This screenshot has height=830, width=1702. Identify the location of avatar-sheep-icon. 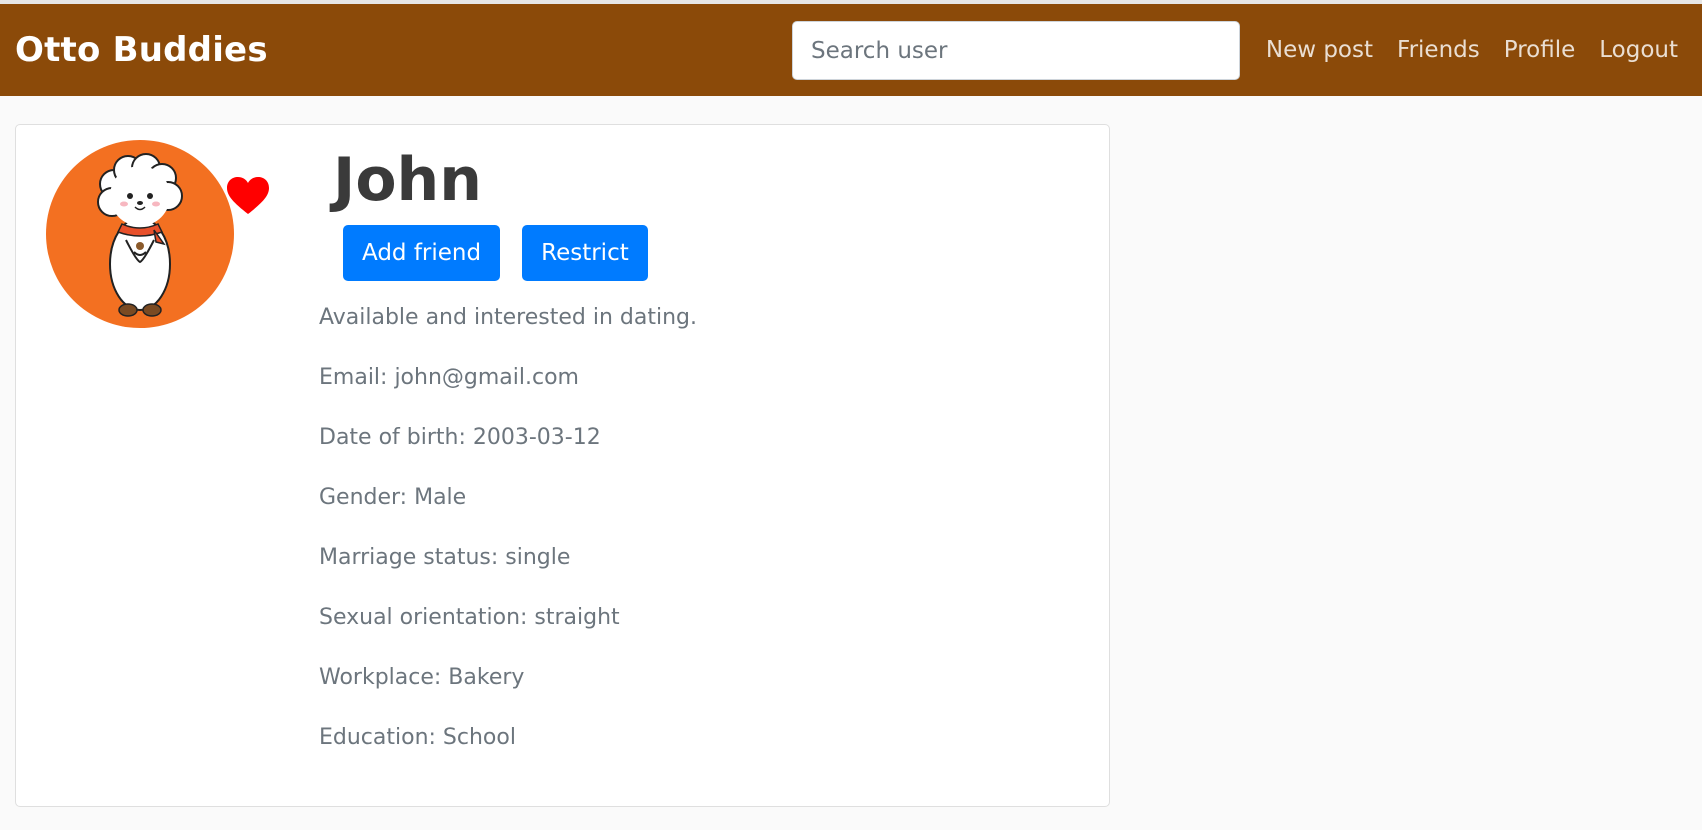
(140, 234).